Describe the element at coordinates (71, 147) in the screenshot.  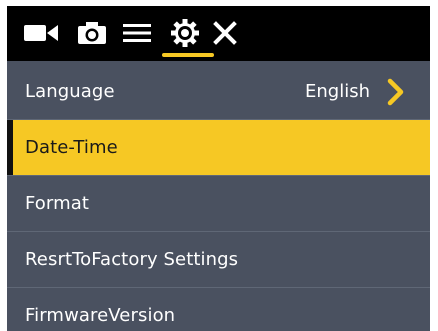
I see `menu-item-label: Date-Time` at that location.